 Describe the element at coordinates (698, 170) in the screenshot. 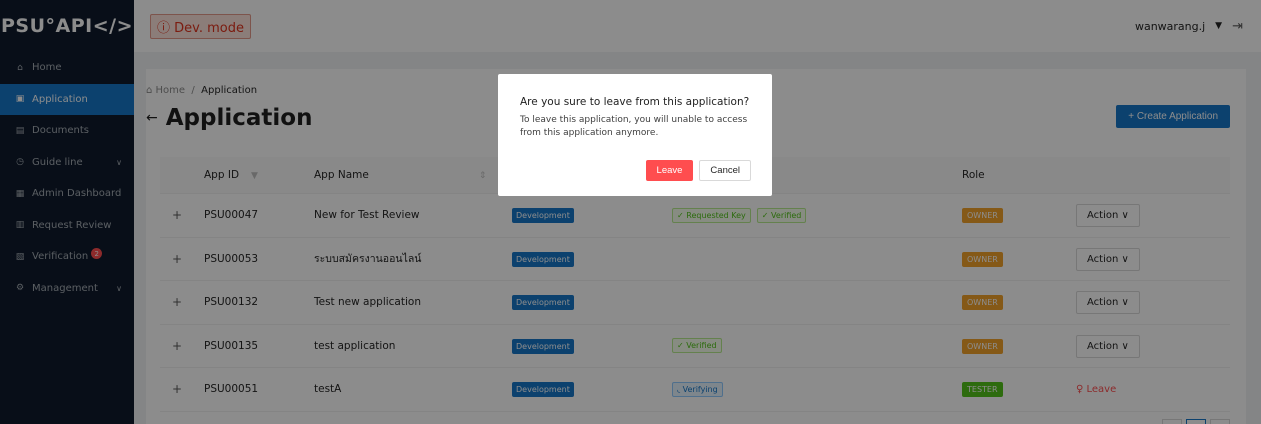

I see `modal-footer: Leave Cancel` at that location.